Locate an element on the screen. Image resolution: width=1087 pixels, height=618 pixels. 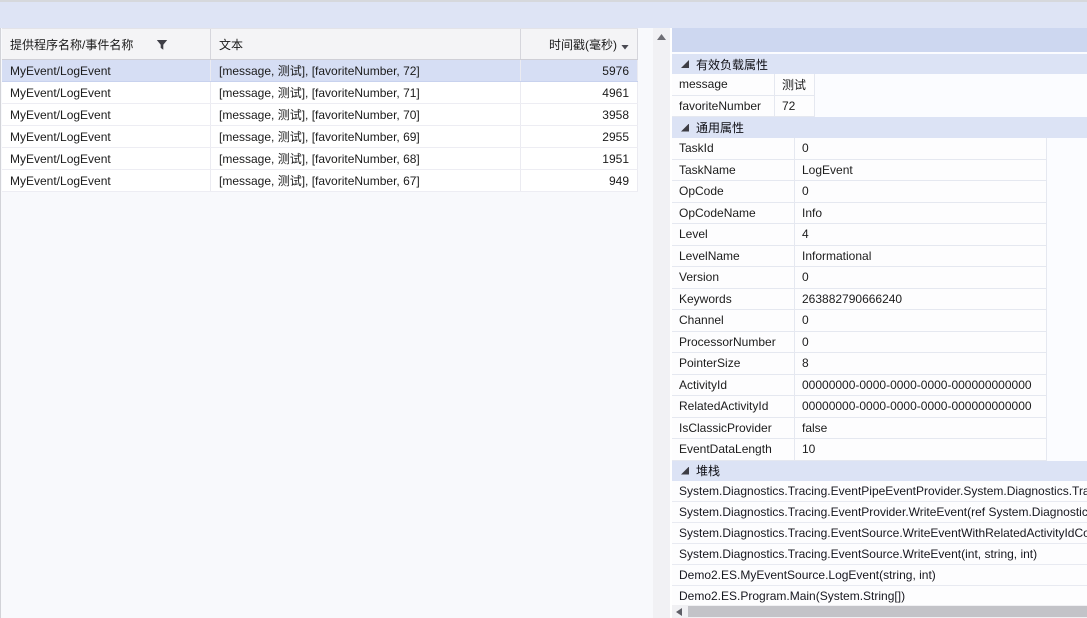
property-value: 10 is located at coordinates (921, 449).